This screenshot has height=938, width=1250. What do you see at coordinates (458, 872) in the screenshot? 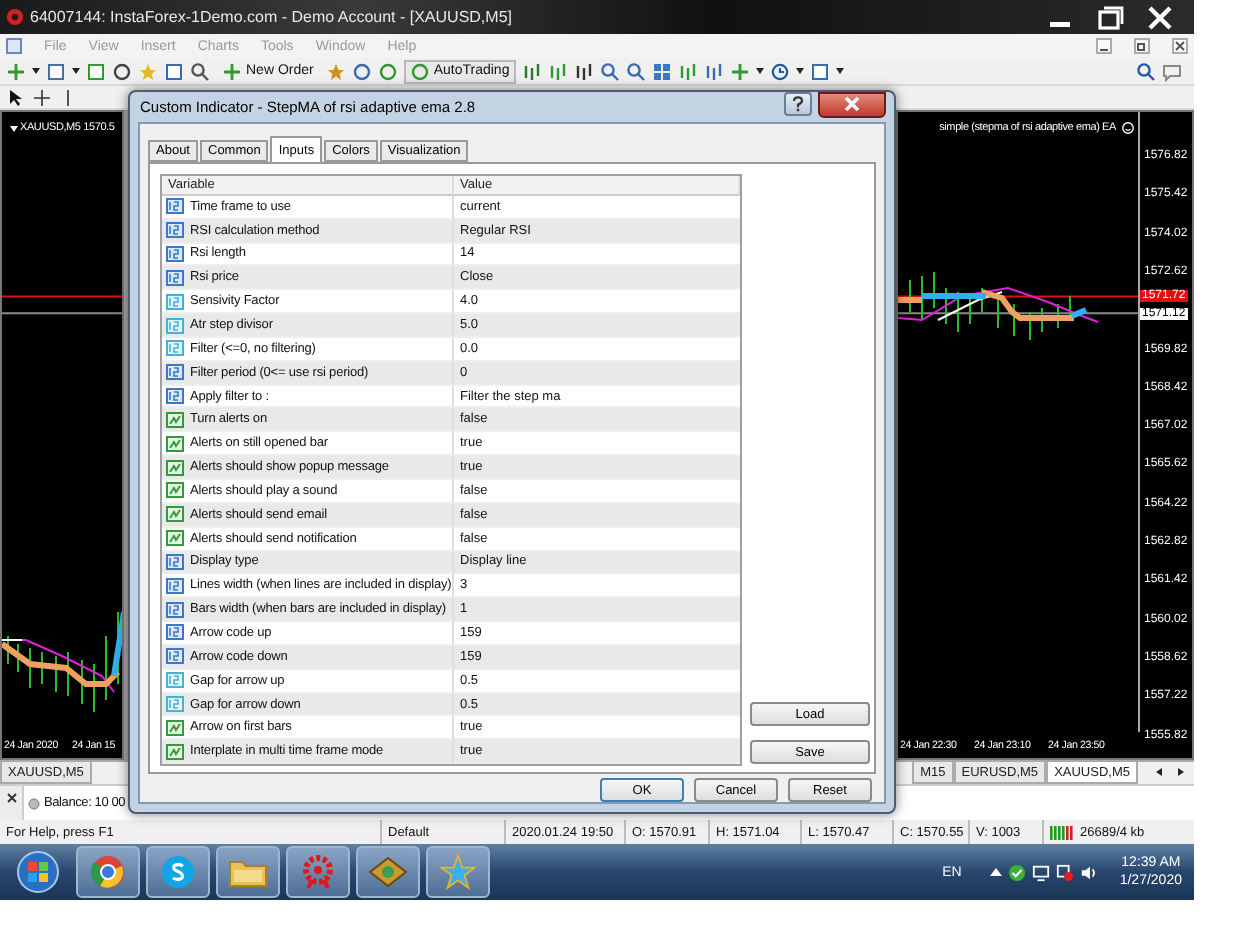
I see `star-app-icon` at bounding box center [458, 872].